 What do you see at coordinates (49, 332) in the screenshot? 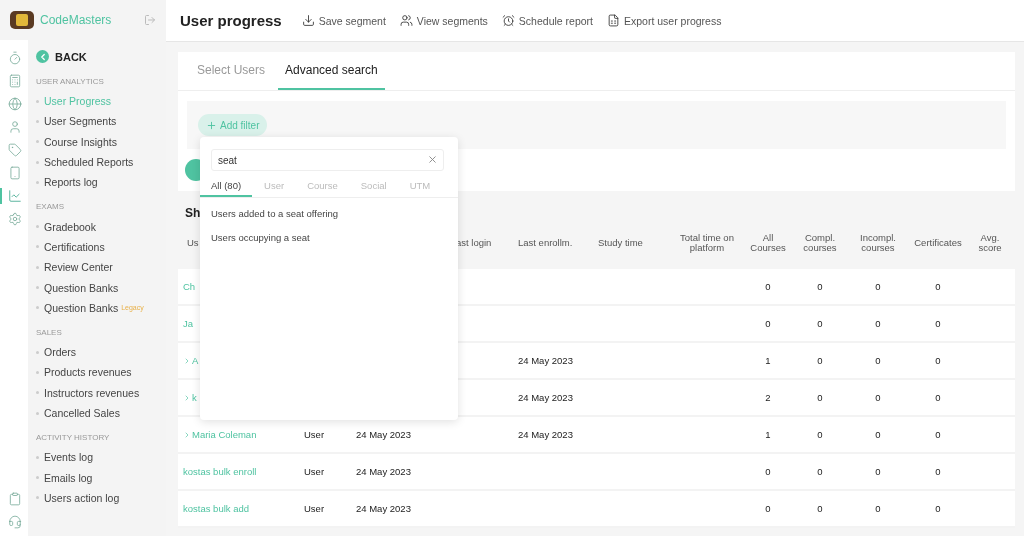
I see `menu-heading: SALES` at bounding box center [49, 332].